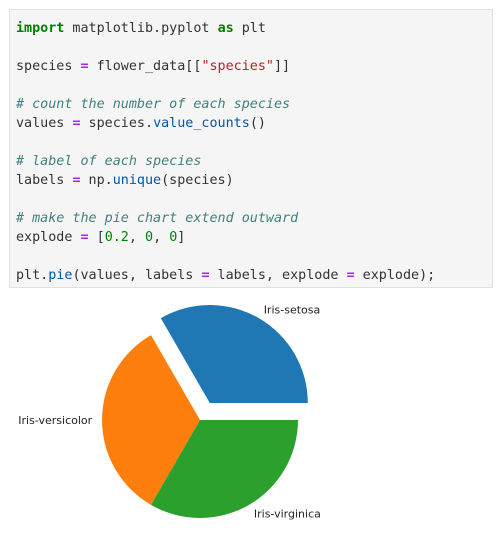 Image resolution: width=504 pixels, height=549 pixels. What do you see at coordinates (292, 310) in the screenshot?
I see `pie-label-iris-setosa: Iris-setosa` at bounding box center [292, 310].